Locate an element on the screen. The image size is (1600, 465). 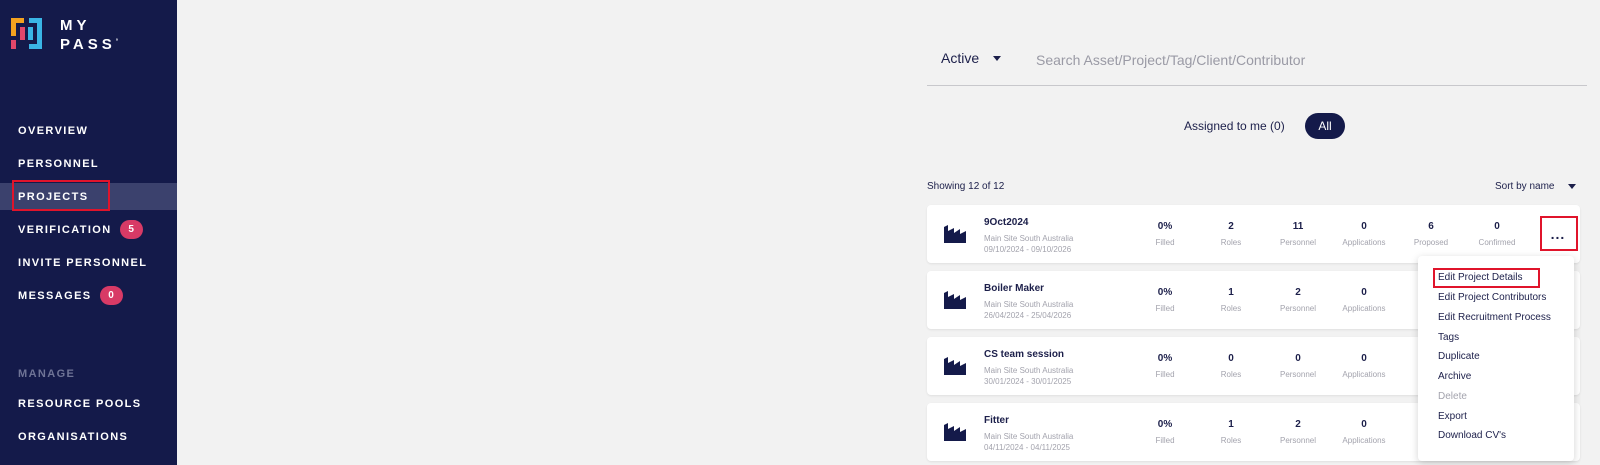
stat-personnel: 11 Personnel is located at coordinates (1298, 234).